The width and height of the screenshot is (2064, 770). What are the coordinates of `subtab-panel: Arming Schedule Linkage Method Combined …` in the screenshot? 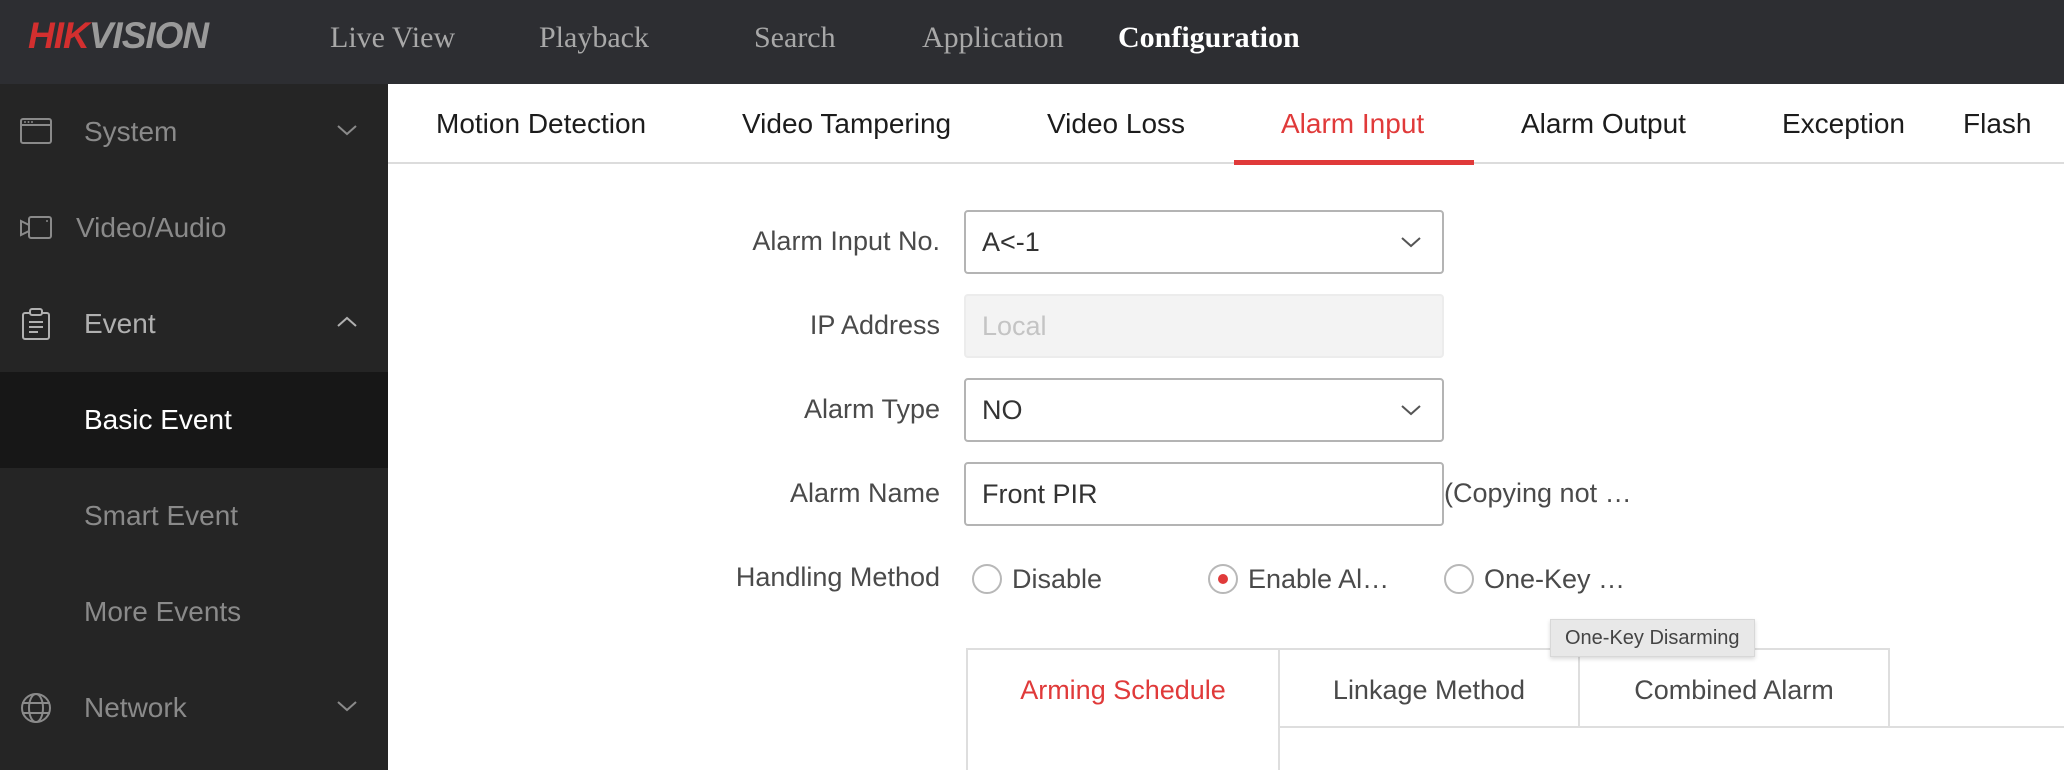 It's located at (1515, 709).